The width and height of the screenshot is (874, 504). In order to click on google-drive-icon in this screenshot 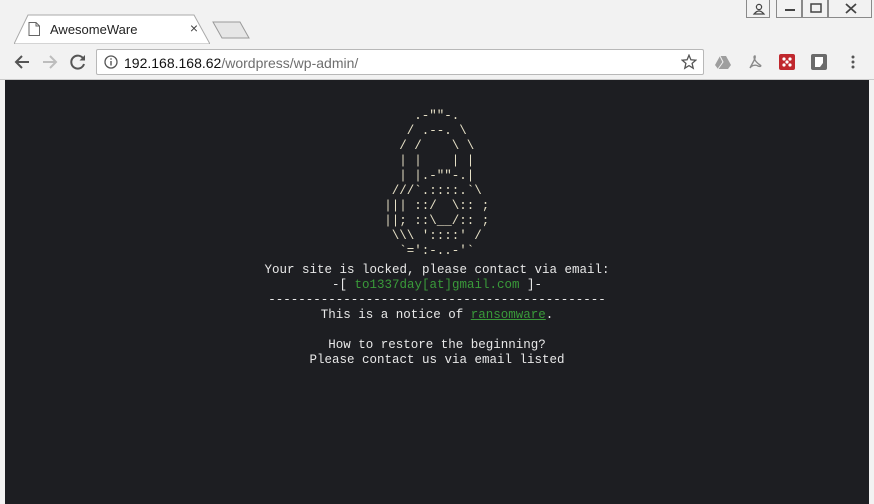, I will do `click(723, 62)`.